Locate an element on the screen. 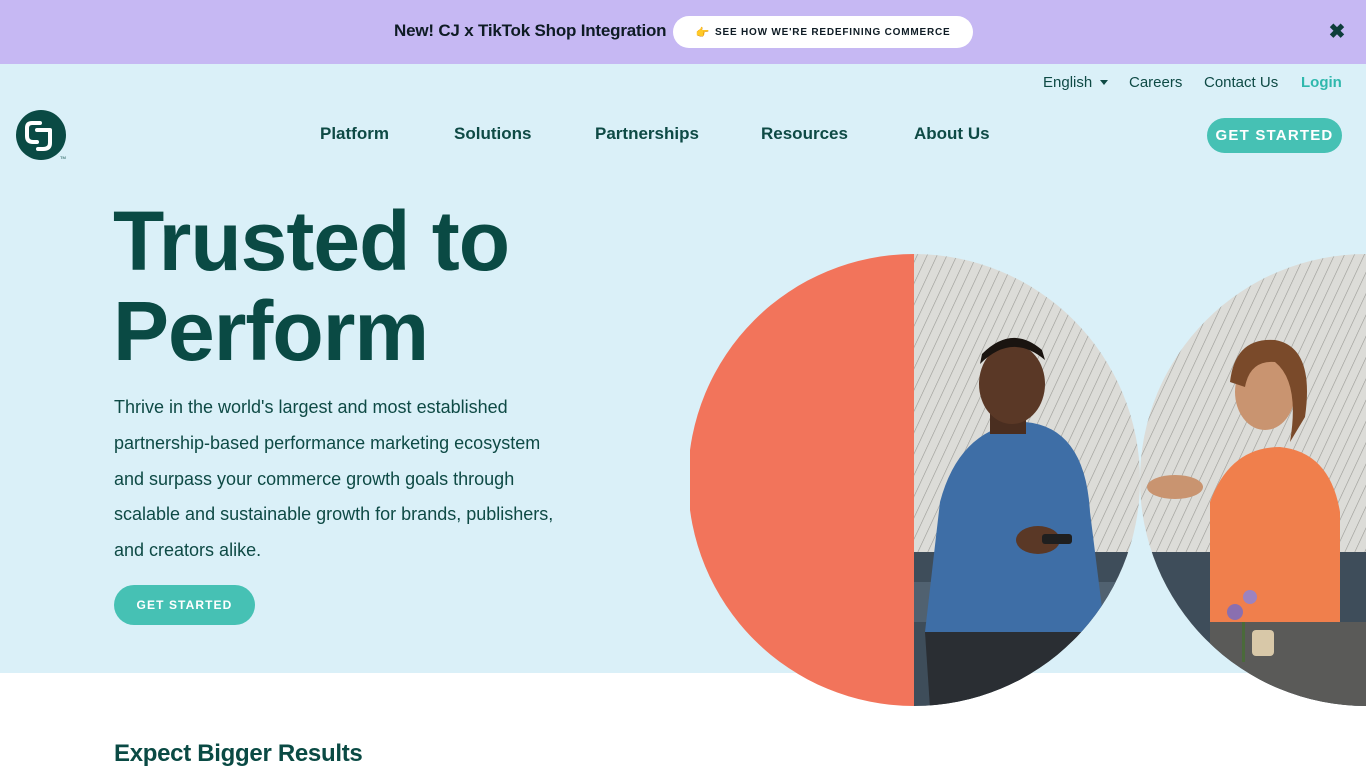  nav-solutions: Solutions is located at coordinates (492, 134).